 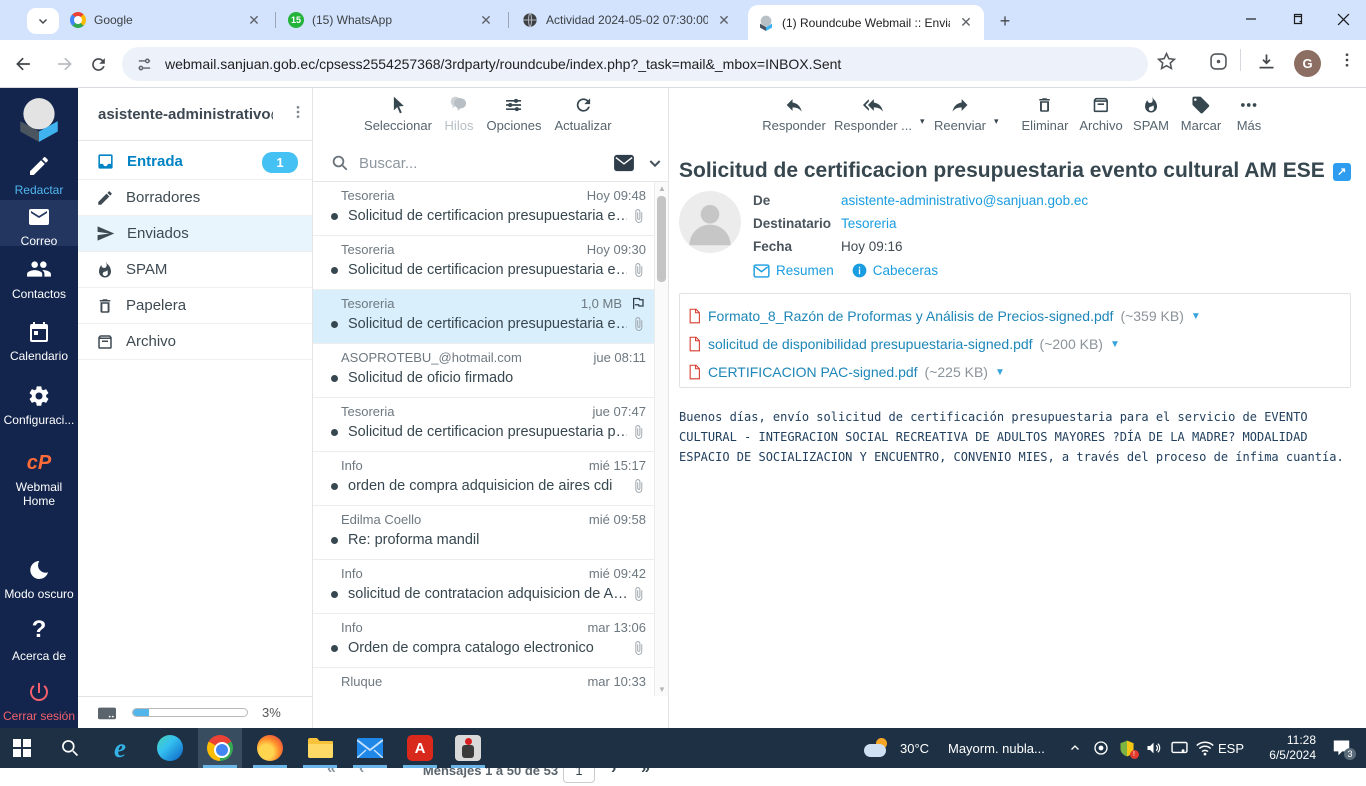 What do you see at coordinates (627, 20) in the screenshot?
I see `tab-actividad: Actividad 2024-05-02 07:30:00 ✕` at bounding box center [627, 20].